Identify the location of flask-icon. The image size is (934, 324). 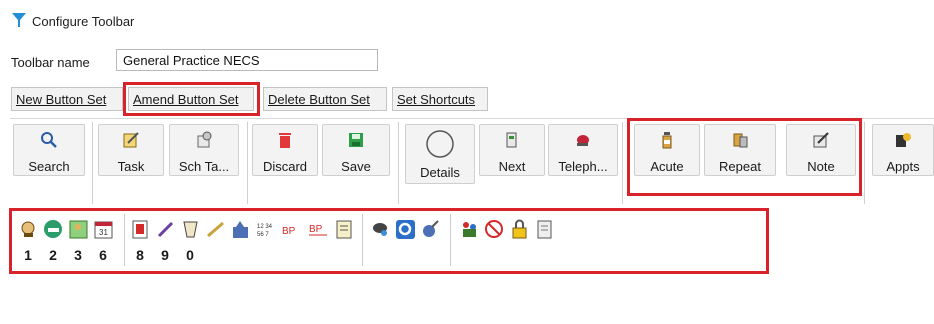
(430, 229).